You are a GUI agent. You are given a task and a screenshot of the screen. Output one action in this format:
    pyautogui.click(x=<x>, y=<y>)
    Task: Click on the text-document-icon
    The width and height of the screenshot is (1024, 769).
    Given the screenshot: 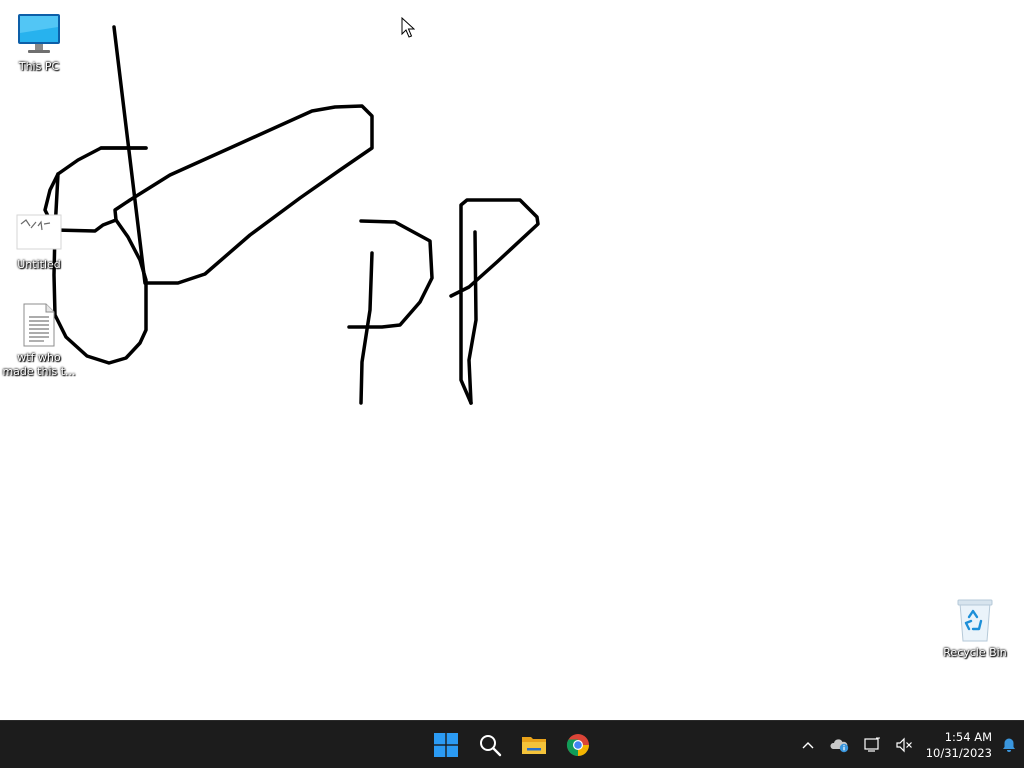 What is the action you would take?
    pyautogui.click(x=39, y=325)
    